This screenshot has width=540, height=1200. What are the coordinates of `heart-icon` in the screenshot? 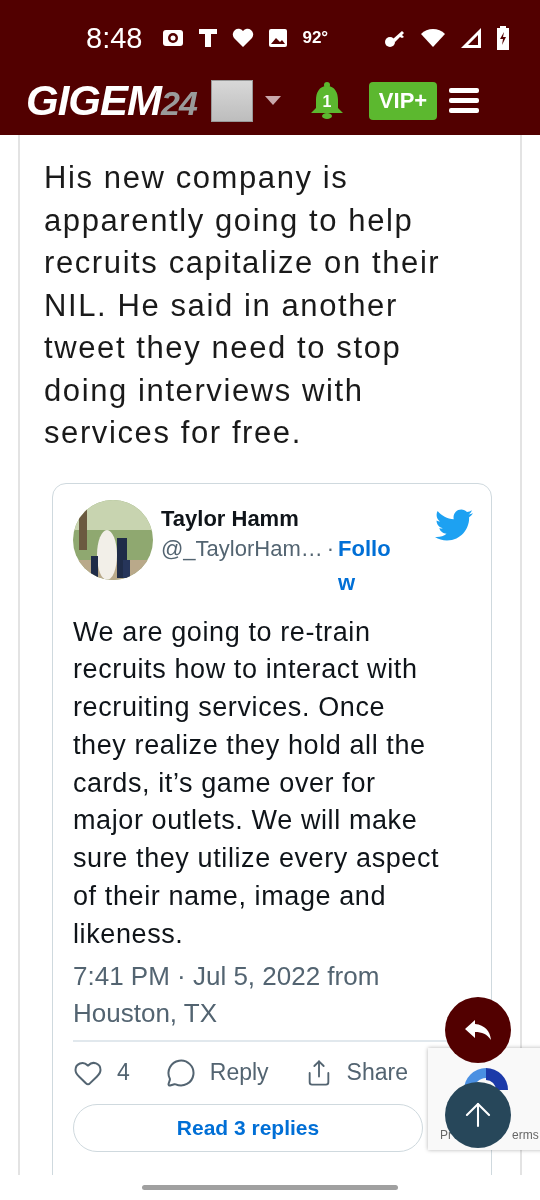 It's located at (243, 38).